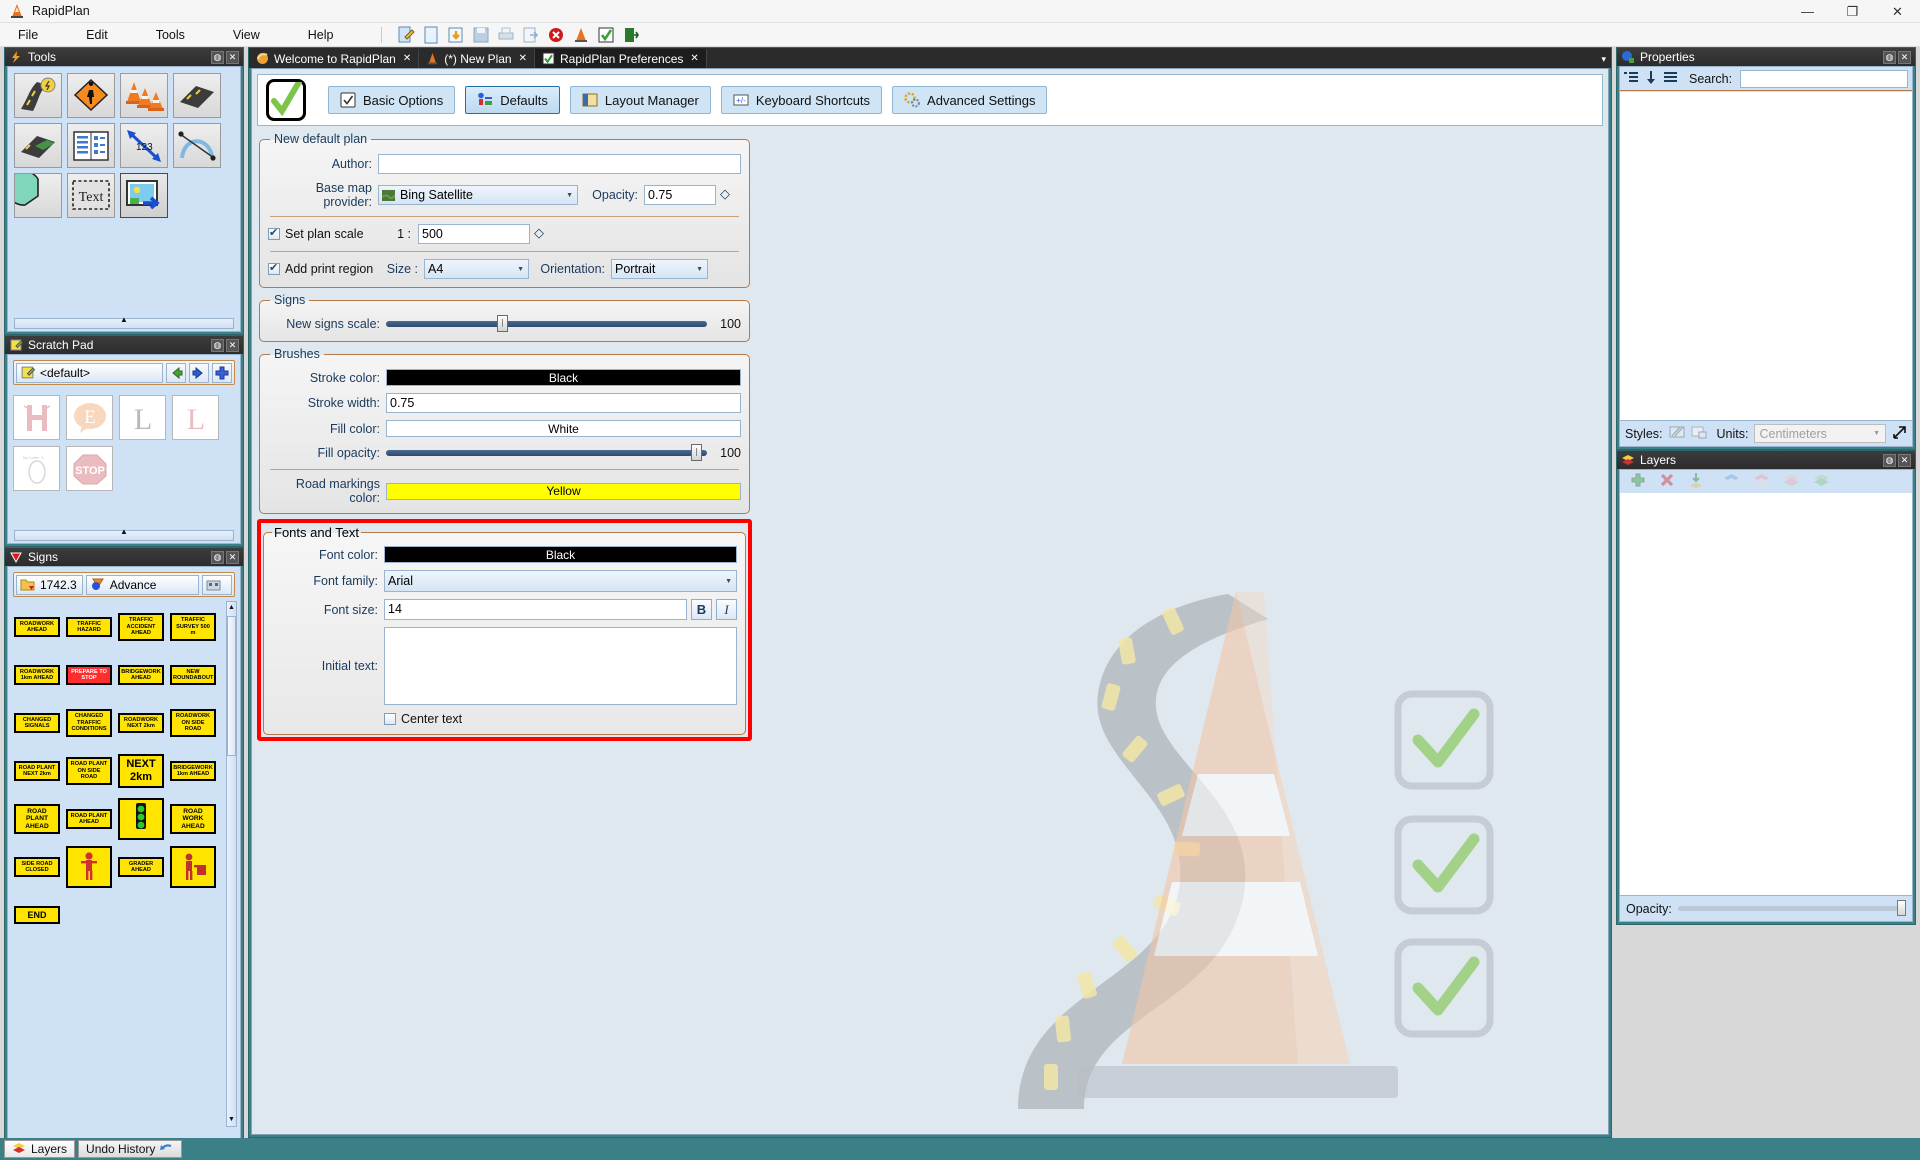 This screenshot has height=1160, width=1920. What do you see at coordinates (324, 268) in the screenshot?
I see `add-print-region-checkbox: Add print region` at bounding box center [324, 268].